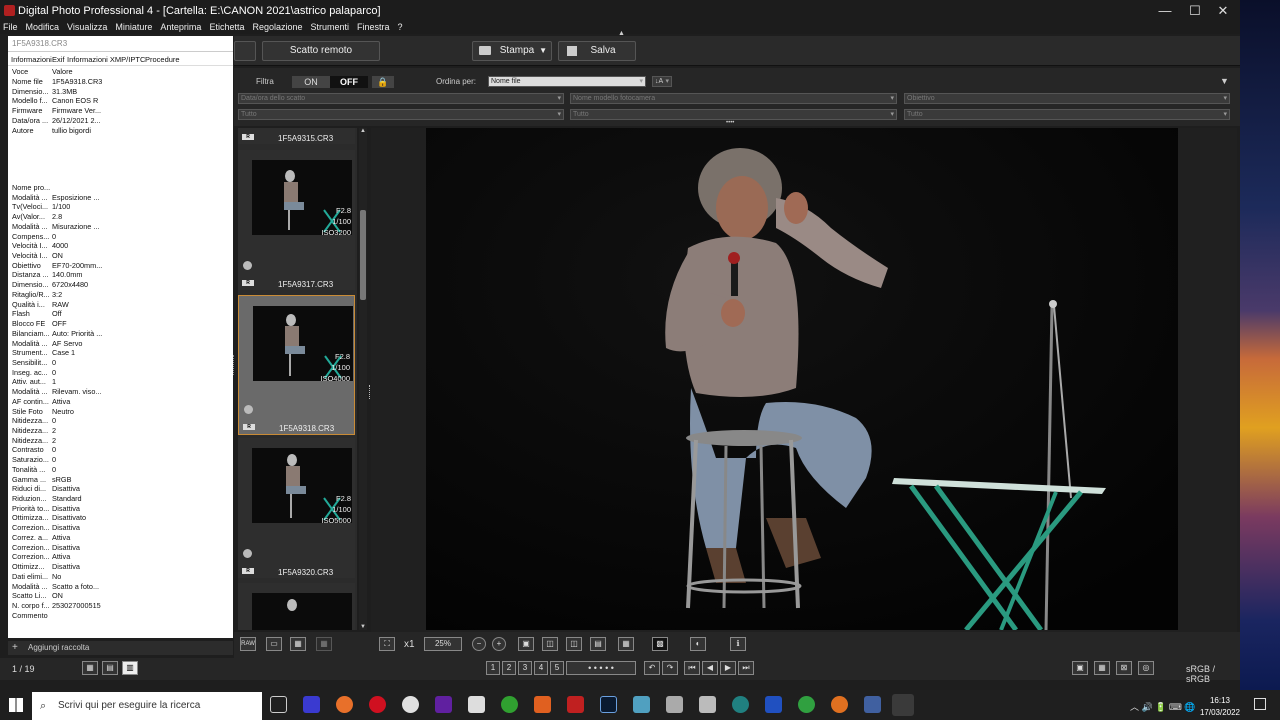  I want to click on lens-value-select: Tutto, so click(1067, 114).